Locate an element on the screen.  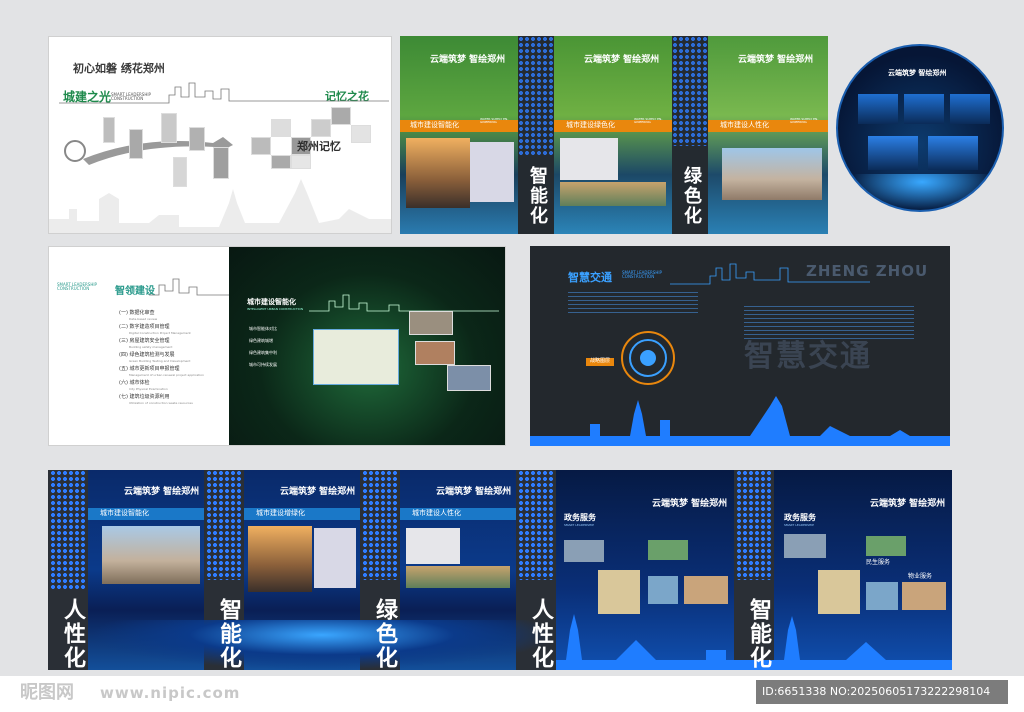
photo-river is located at coordinates (458, 577).